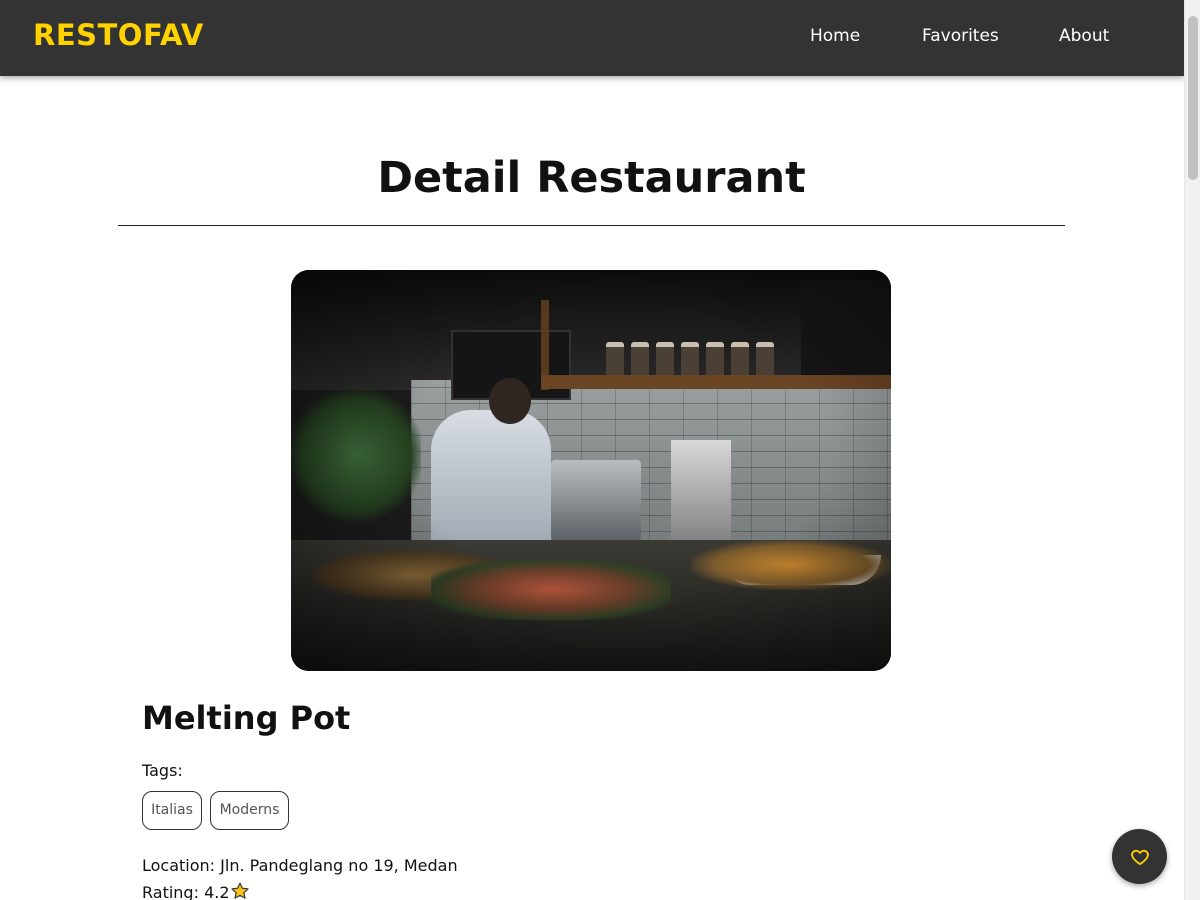  What do you see at coordinates (172, 810) in the screenshot?
I see `tag-chip: Italias` at bounding box center [172, 810].